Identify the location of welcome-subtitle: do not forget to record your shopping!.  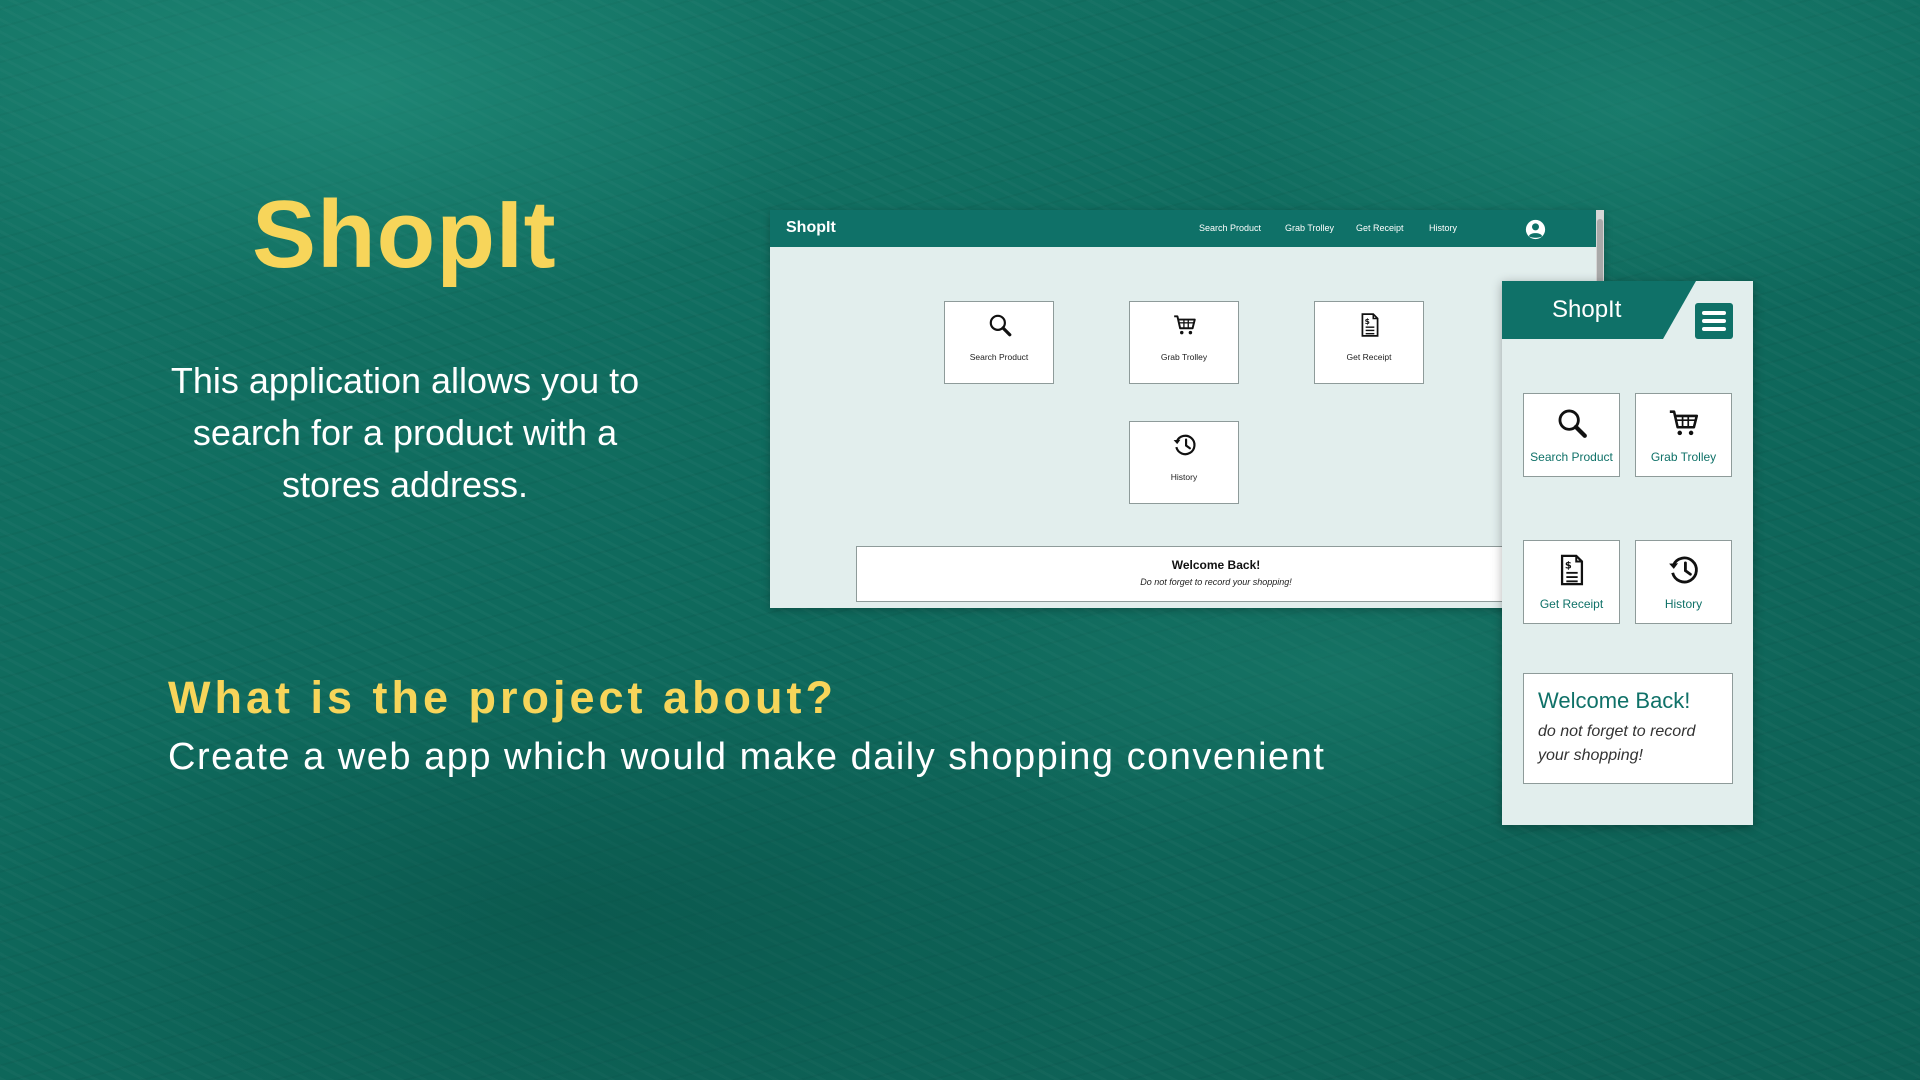
(1617, 743).